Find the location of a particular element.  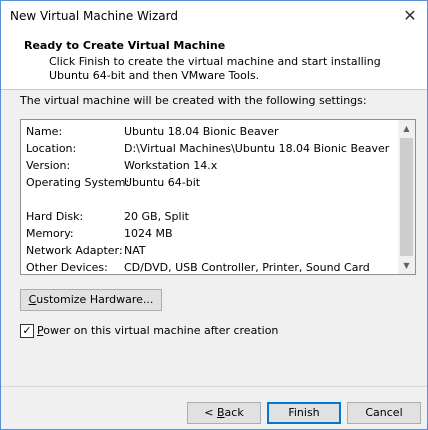

settings-row: Memory: 1024 MB is located at coordinates (211, 233).